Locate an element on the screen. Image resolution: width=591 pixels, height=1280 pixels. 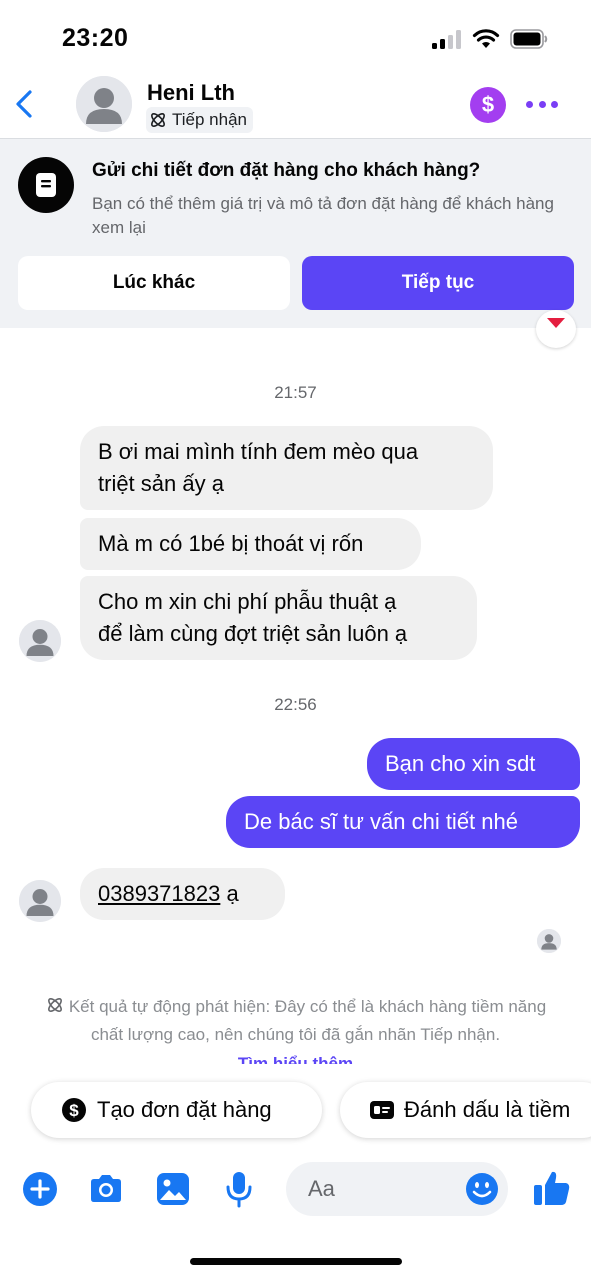
reaction-badge is located at coordinates (556, 329).